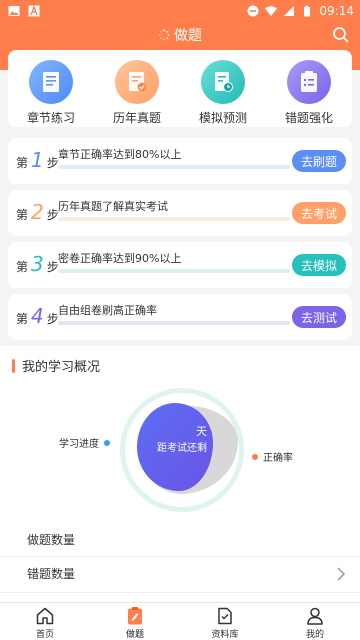 The height and width of the screenshot is (640, 360). I want to click on step-number: 4, so click(37, 316).